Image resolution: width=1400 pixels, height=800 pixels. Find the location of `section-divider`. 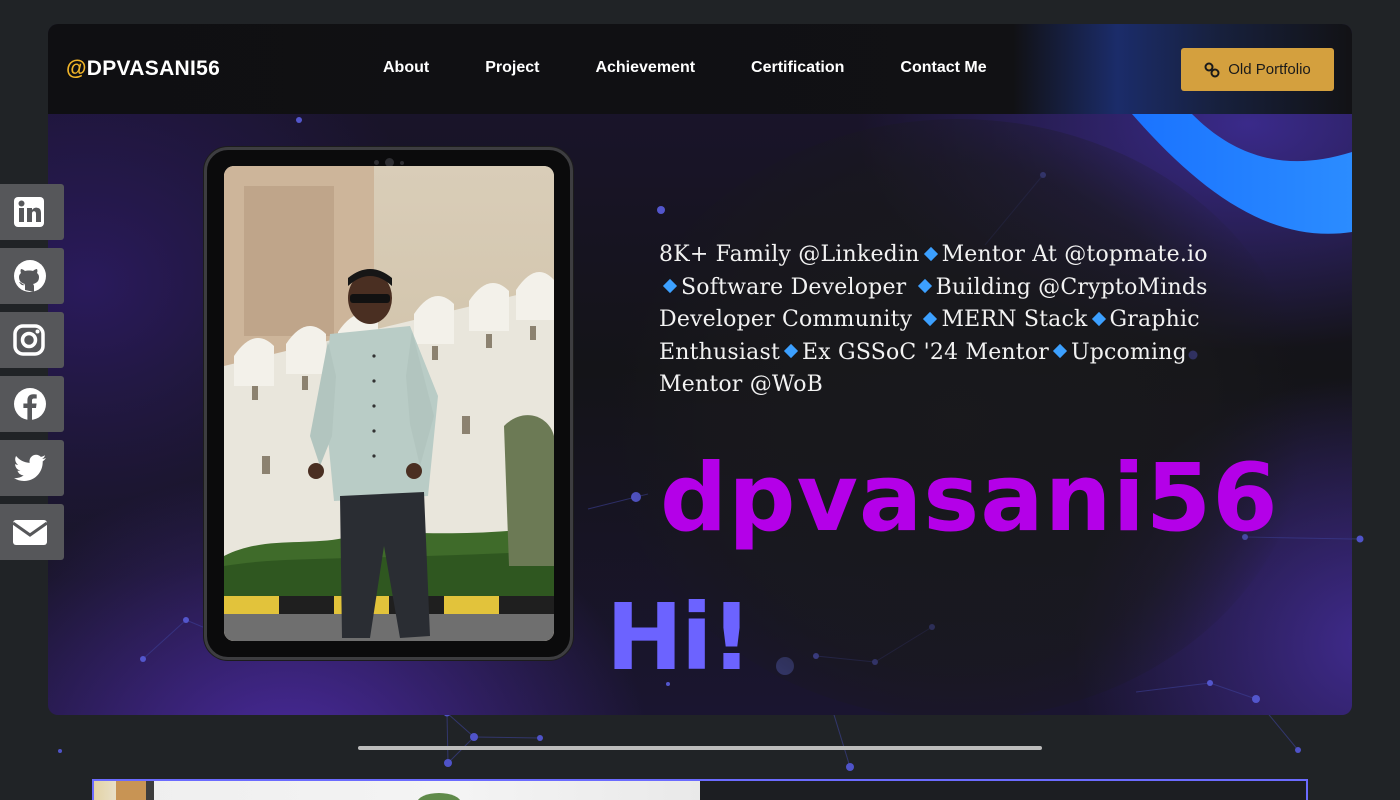

section-divider is located at coordinates (700, 748).